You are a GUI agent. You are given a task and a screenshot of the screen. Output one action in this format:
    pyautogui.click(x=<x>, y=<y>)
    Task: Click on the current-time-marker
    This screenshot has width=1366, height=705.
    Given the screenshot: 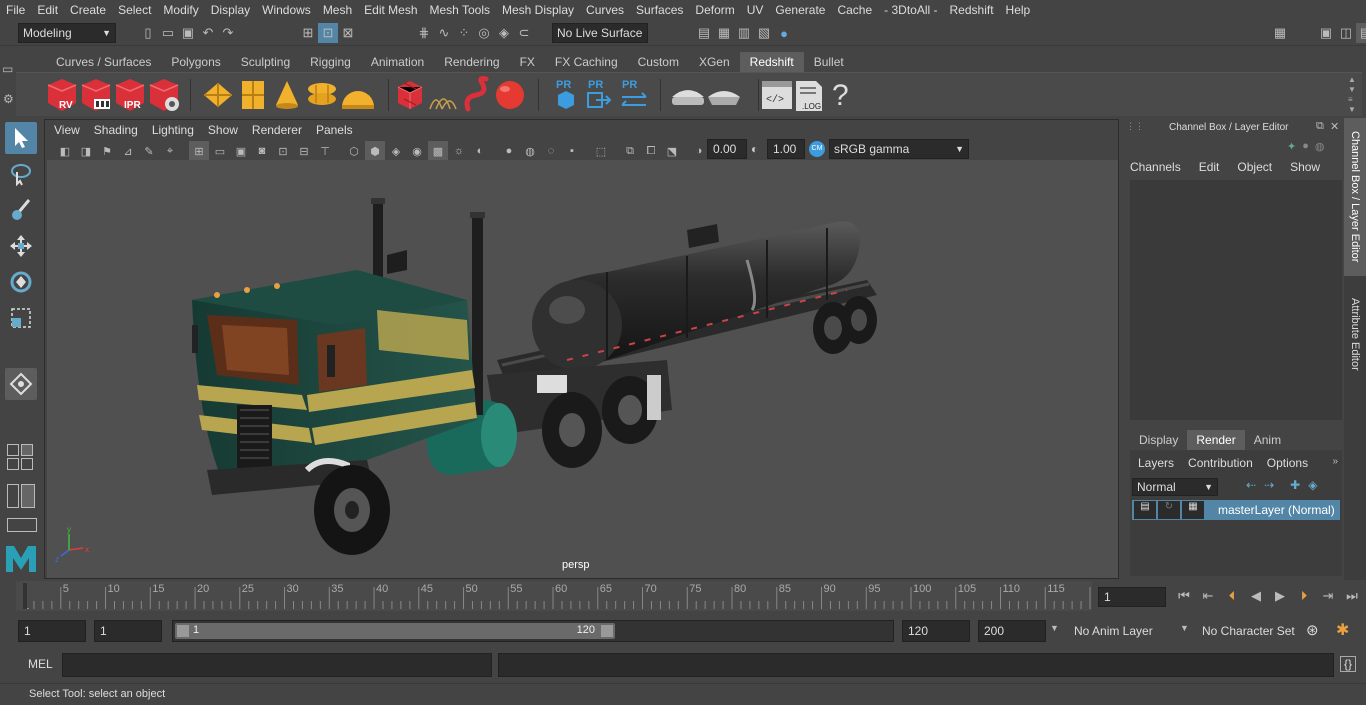 What is the action you would take?
    pyautogui.click(x=25, y=596)
    